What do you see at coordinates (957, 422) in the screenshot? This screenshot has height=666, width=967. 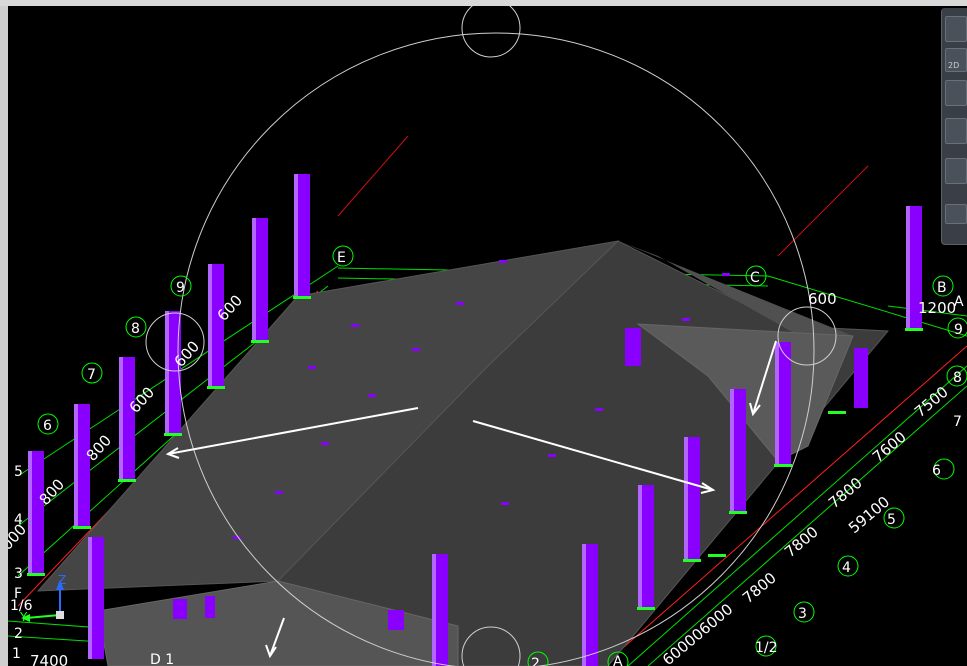 I see `grid-label-7-right: 7` at bounding box center [957, 422].